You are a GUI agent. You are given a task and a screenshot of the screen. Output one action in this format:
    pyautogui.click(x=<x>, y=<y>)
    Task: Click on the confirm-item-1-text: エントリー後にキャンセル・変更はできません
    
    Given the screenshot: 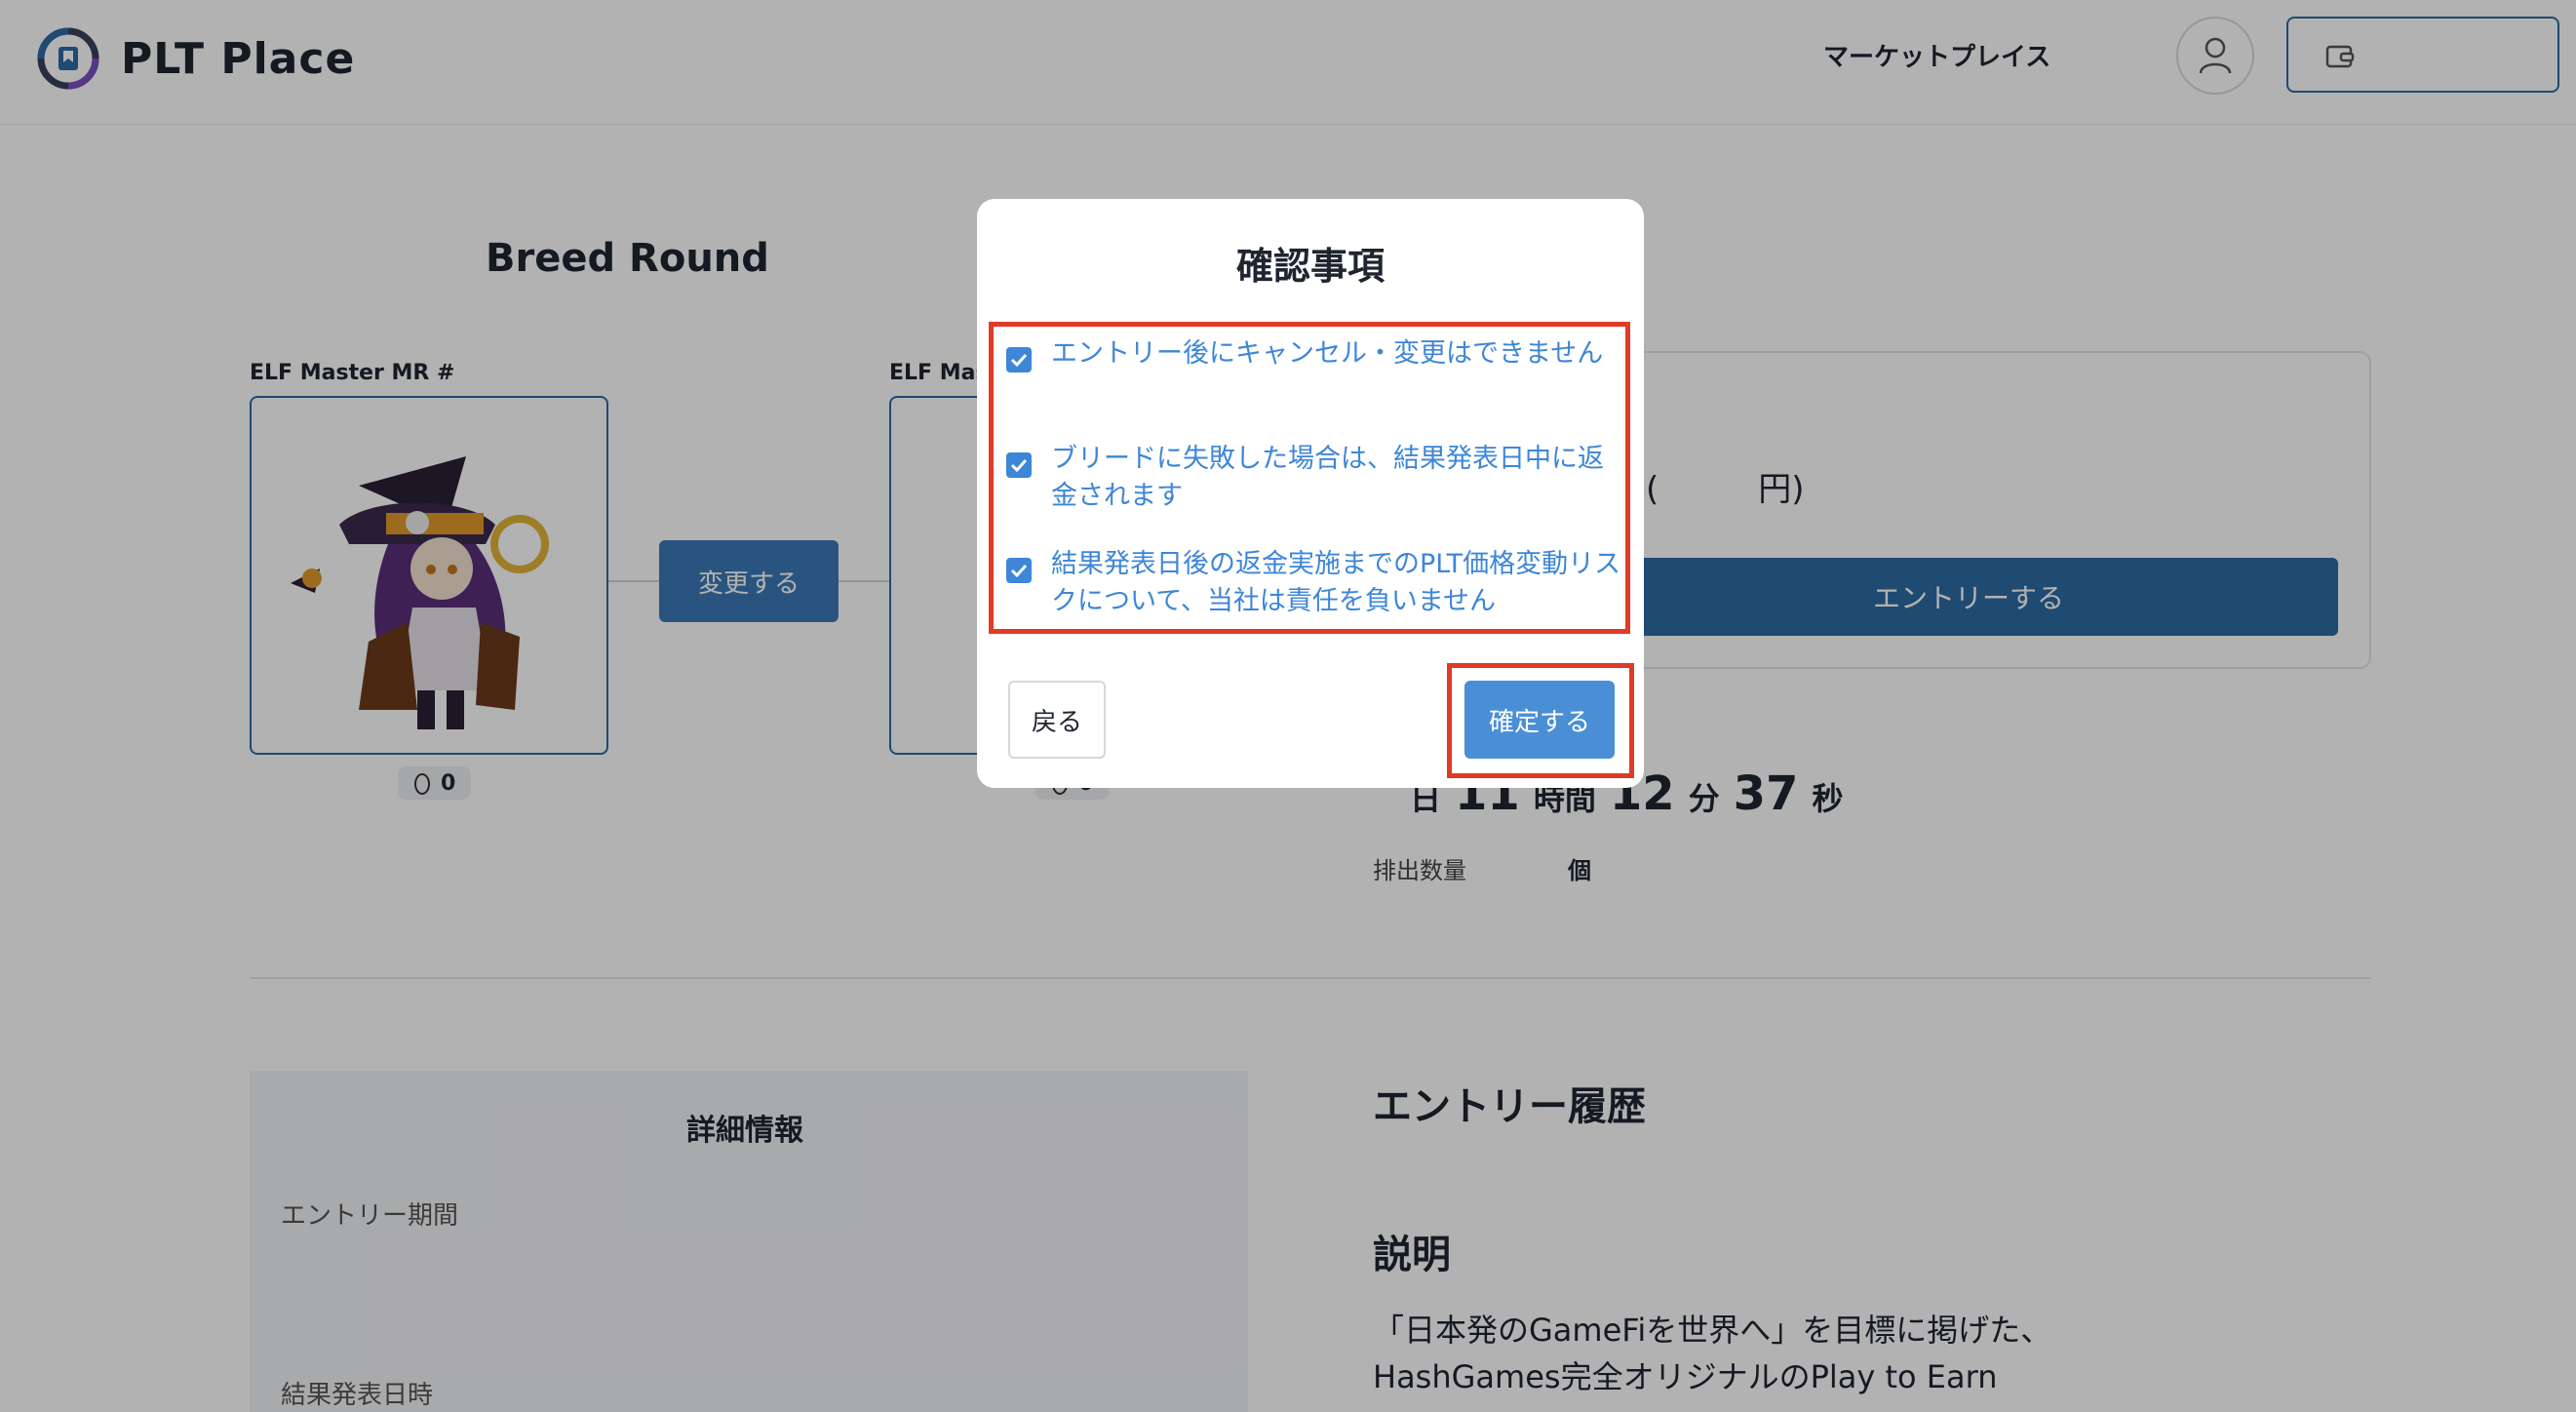 What is the action you would take?
    pyautogui.click(x=1327, y=353)
    